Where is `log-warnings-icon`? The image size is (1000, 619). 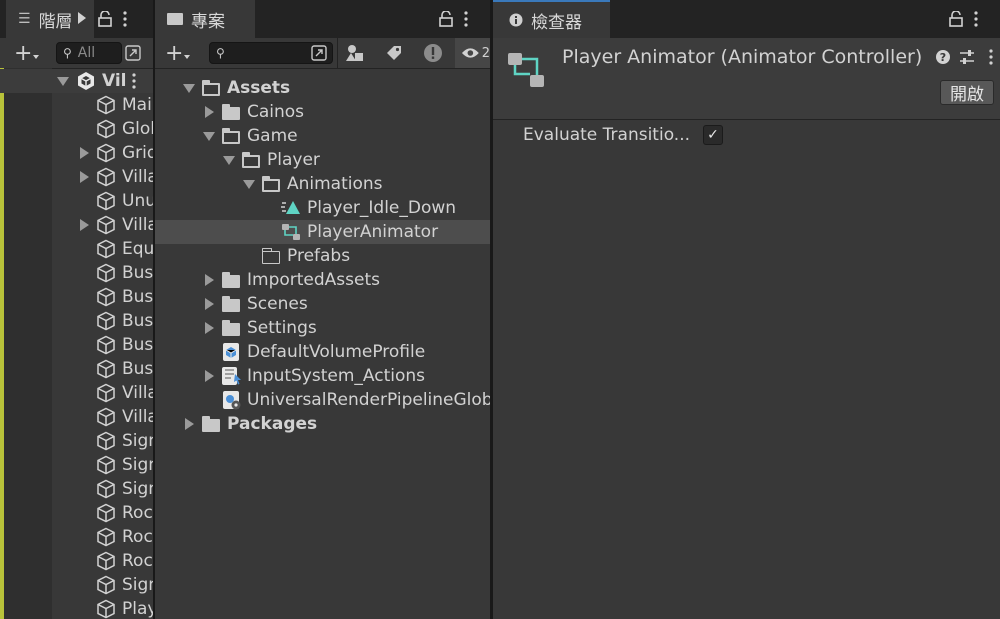
log-warnings-icon is located at coordinates (433, 53).